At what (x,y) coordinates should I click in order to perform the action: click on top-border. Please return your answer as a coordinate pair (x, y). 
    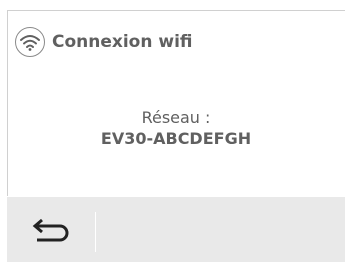
    Looking at the image, I should click on (176, 10).